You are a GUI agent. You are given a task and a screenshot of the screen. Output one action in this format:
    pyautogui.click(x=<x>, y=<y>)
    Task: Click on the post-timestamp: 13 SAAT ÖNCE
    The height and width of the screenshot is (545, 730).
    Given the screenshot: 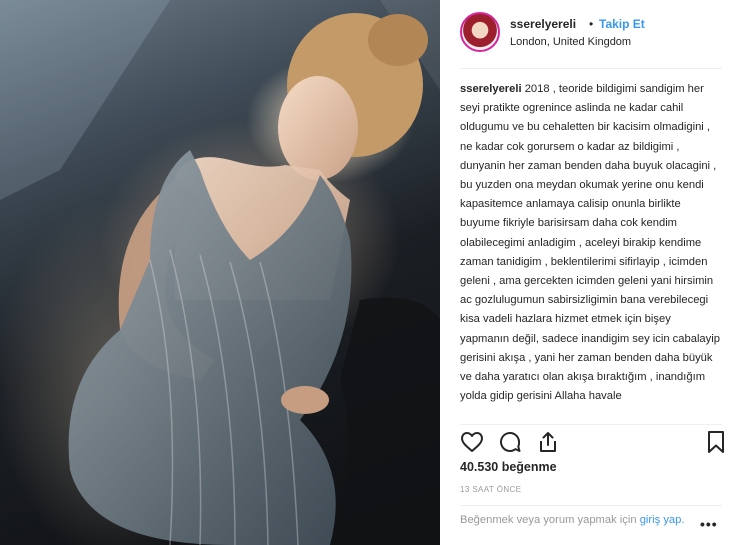 What is the action you would take?
    pyautogui.click(x=490, y=489)
    